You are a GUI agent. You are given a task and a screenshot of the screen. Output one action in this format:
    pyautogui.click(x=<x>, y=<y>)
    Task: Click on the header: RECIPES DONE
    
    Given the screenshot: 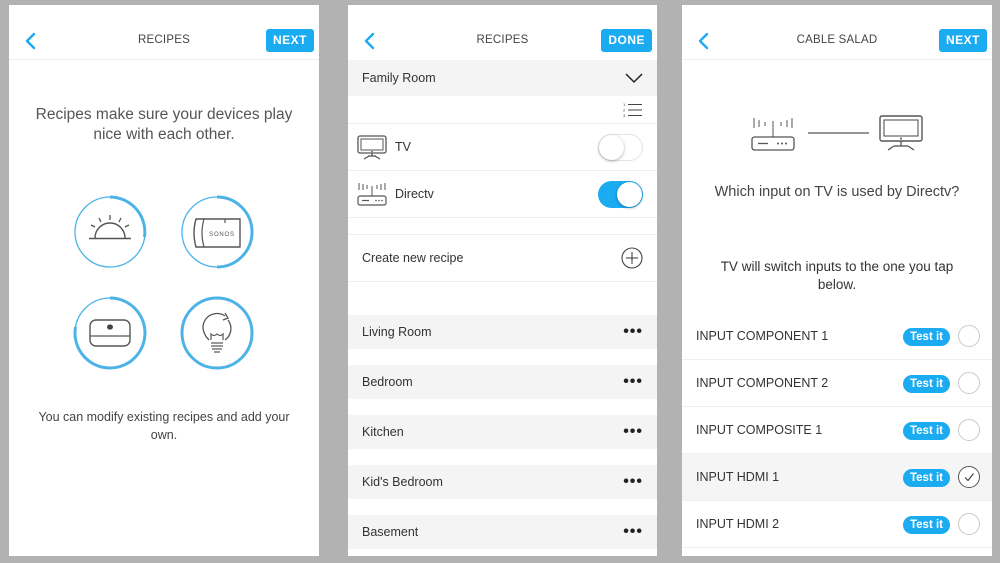 What is the action you would take?
    pyautogui.click(x=502, y=32)
    